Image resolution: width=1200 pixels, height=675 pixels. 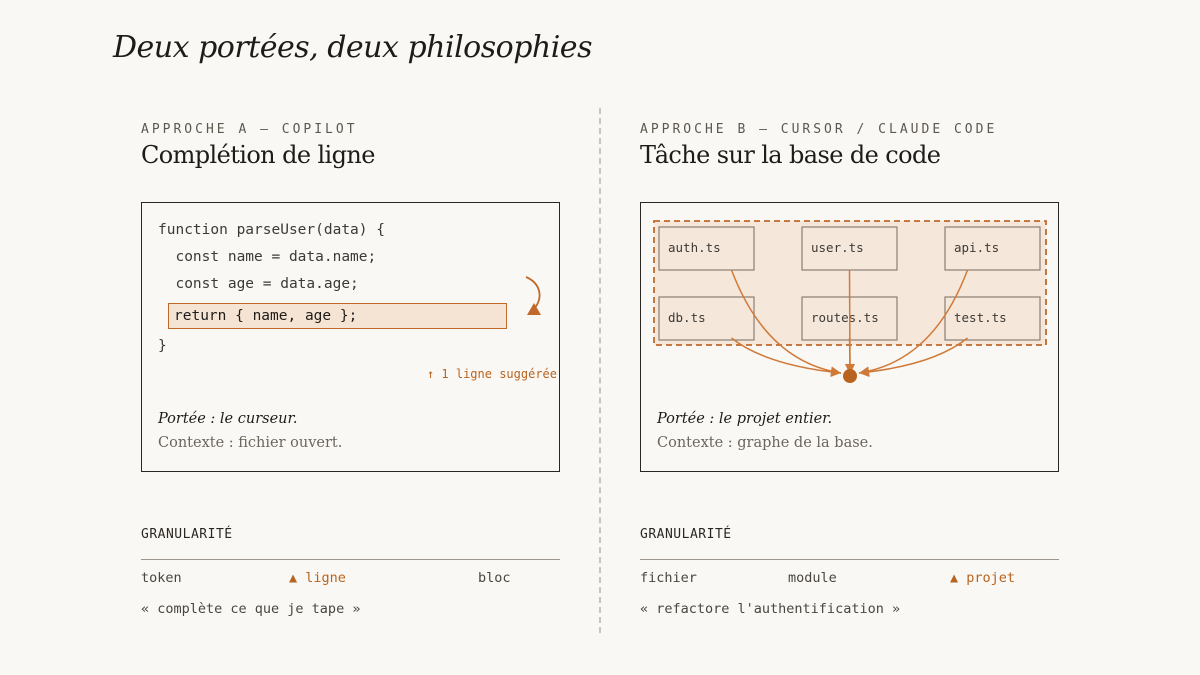 I want to click on granularity-scale: token ▲ ligne bloc, so click(x=350, y=579).